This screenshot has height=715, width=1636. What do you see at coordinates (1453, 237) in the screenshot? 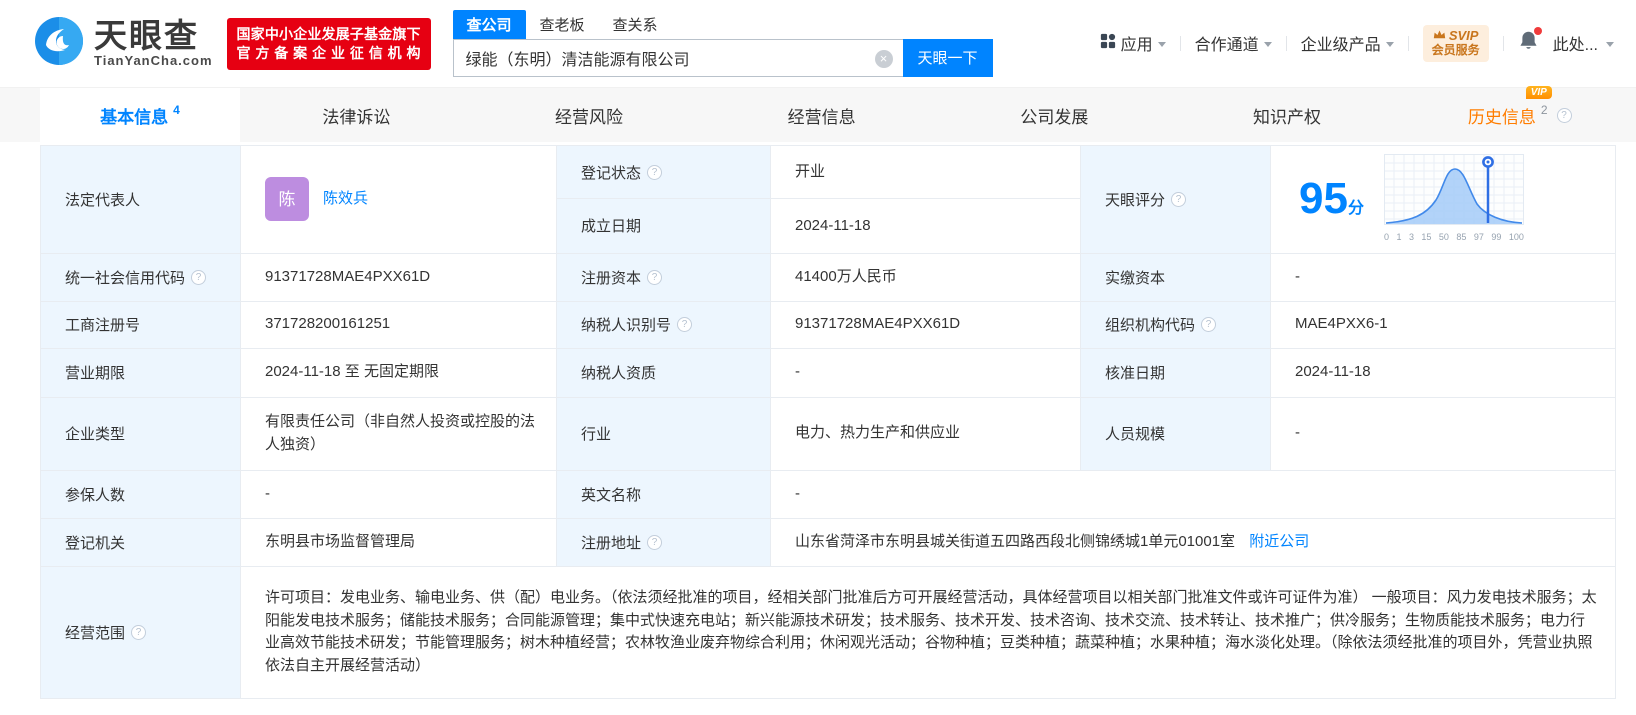
I see `score-axis: 0 1 3 15 50 85 97 99 100` at bounding box center [1453, 237].